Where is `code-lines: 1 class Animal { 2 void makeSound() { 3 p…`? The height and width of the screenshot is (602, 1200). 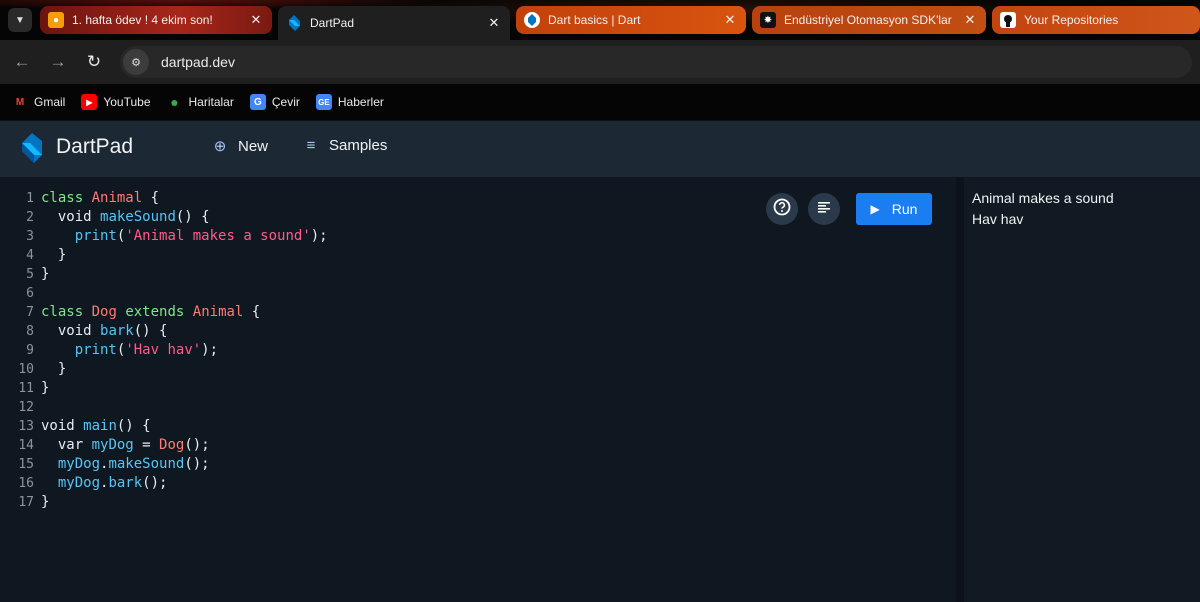
code-lines: 1 class Animal { 2 void makeSound() { 3 p… is located at coordinates (163, 350).